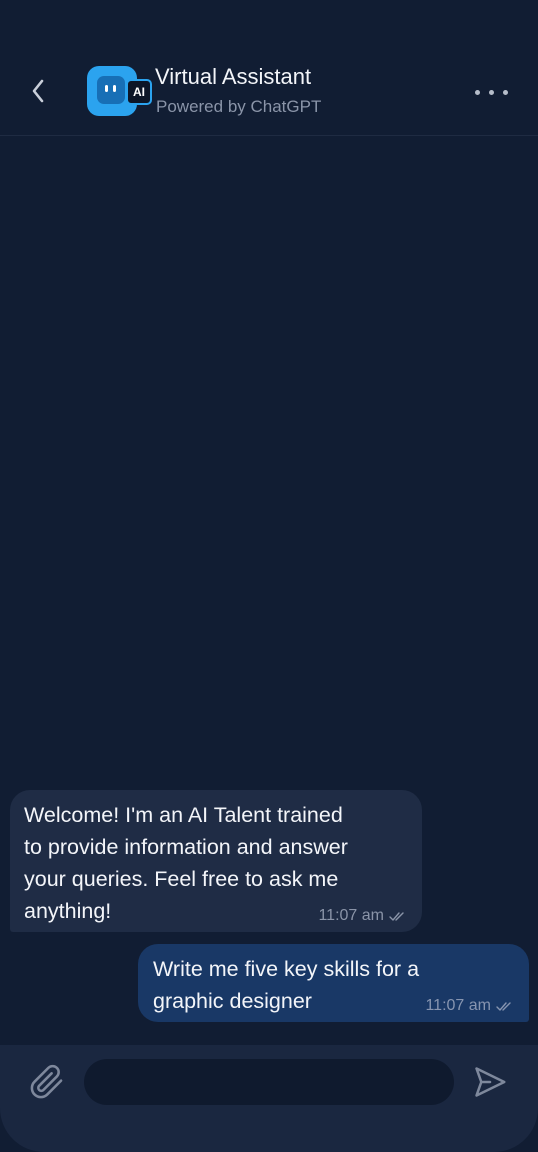 The image size is (538, 1152). I want to click on message-line: to provide information and answer, so click(186, 847).